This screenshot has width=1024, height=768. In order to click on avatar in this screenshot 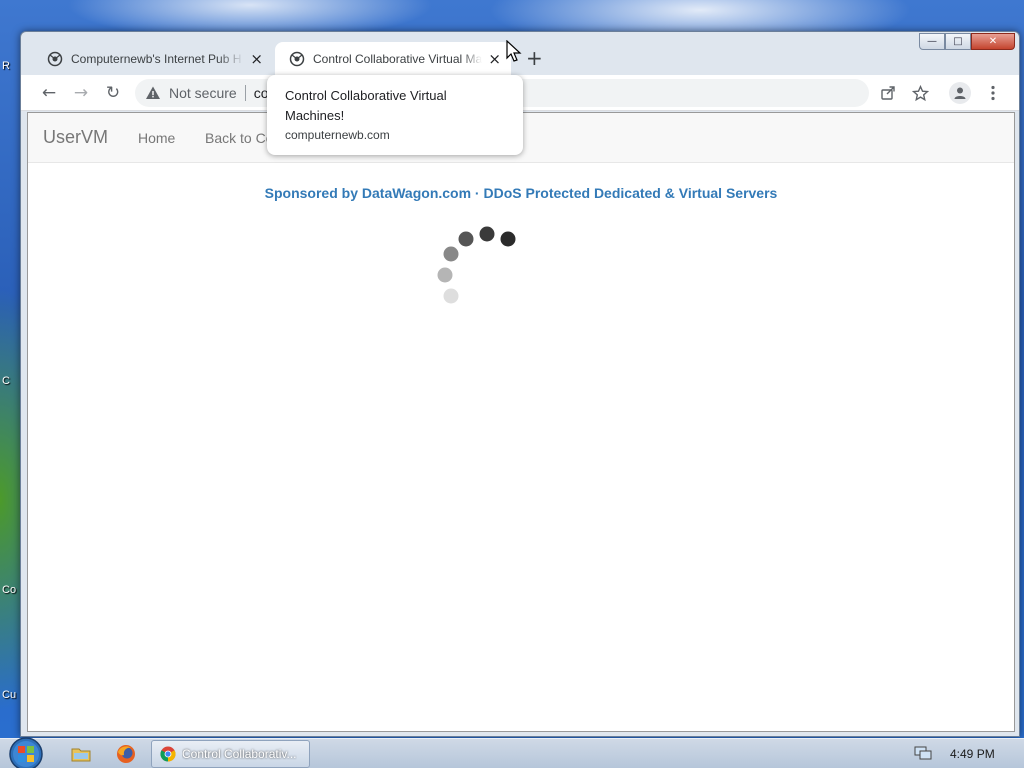, I will do `click(960, 93)`.